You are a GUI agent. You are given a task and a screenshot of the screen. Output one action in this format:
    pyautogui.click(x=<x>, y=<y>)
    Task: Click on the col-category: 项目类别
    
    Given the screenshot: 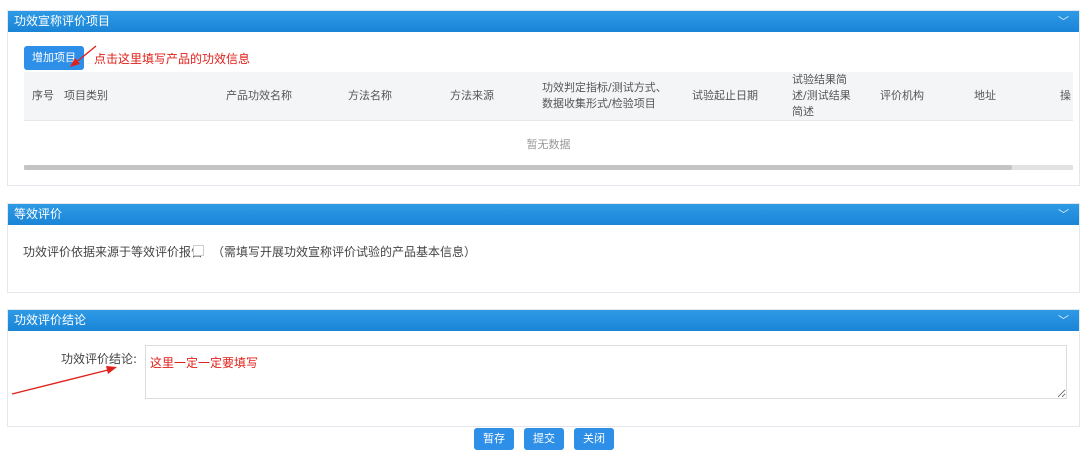 What is the action you would take?
    pyautogui.click(x=125, y=96)
    